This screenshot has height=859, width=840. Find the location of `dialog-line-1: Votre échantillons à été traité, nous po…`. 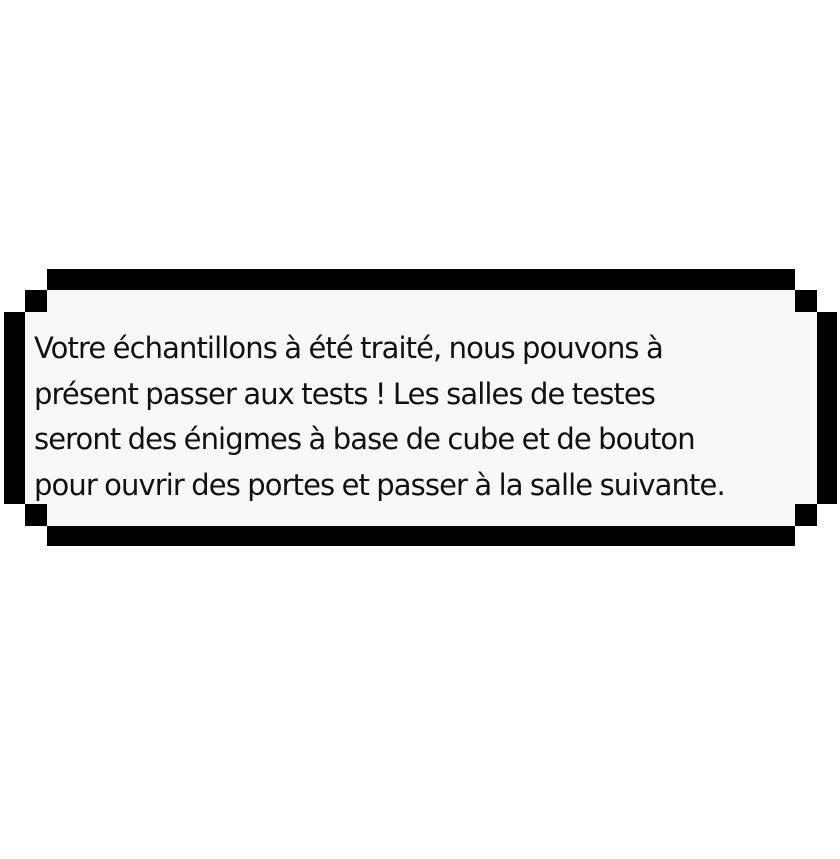

dialog-line-1: Votre échantillons à été traité, nous po… is located at coordinates (349, 348).